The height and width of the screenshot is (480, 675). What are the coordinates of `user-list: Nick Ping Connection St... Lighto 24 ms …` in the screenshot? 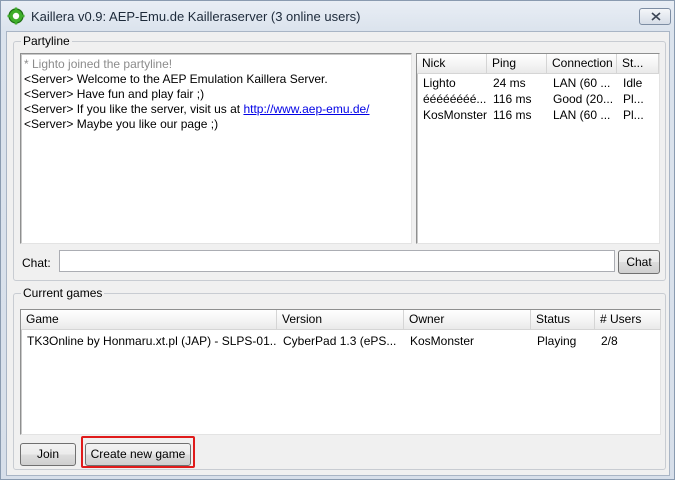 It's located at (538, 148).